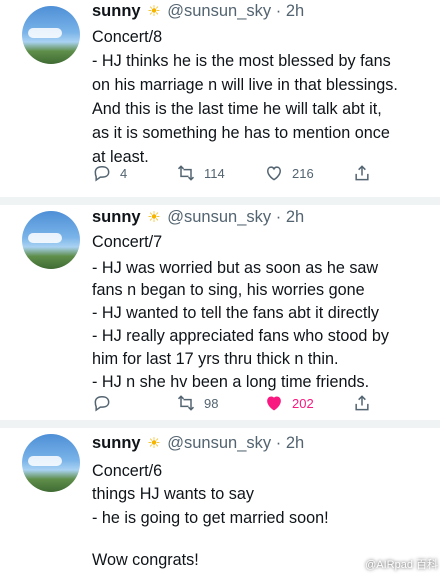  I want to click on tweet-text-line: Concert/8, so click(127, 37).